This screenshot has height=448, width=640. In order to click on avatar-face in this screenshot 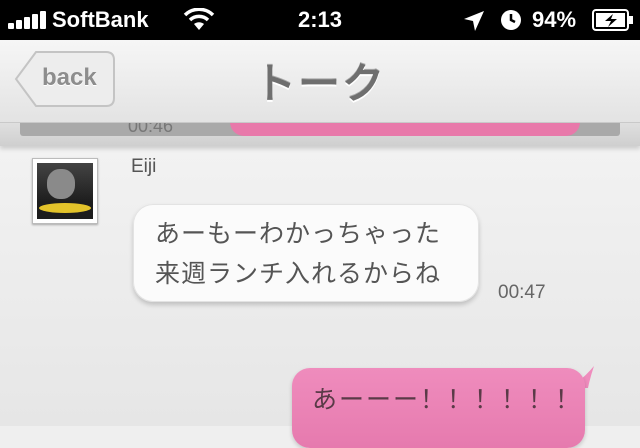, I will do `click(61, 184)`.